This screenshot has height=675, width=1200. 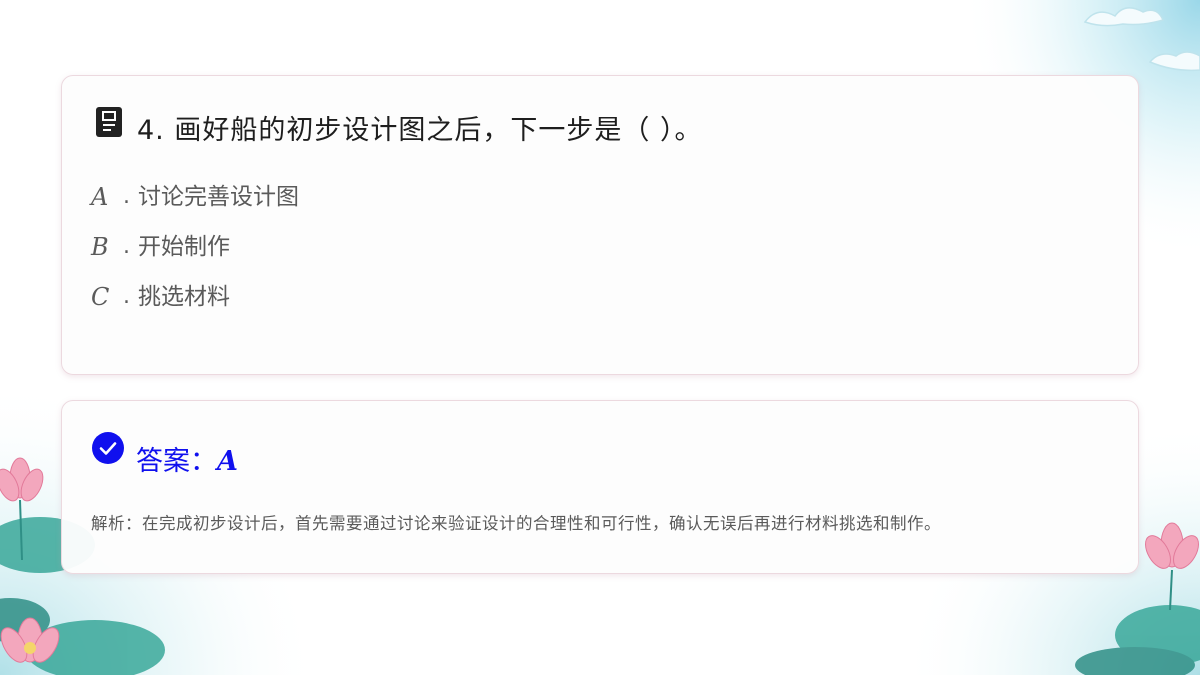 I want to click on answer-title: 答案：A, so click(x=187, y=458).